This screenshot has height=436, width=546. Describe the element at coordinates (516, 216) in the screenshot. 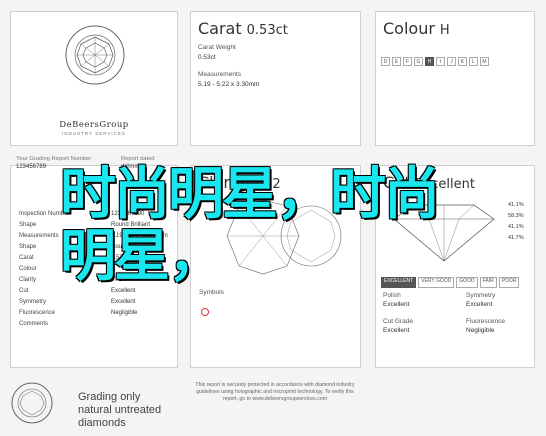

I see `cut-percent: 58.3%` at that location.